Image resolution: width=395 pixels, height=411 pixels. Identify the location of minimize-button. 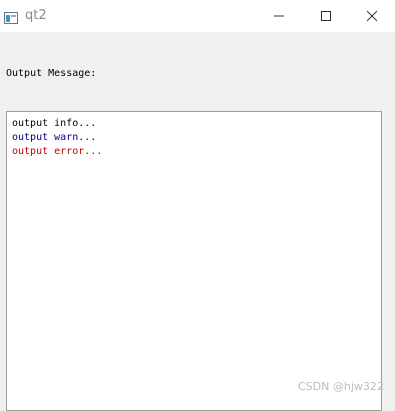
(279, 16).